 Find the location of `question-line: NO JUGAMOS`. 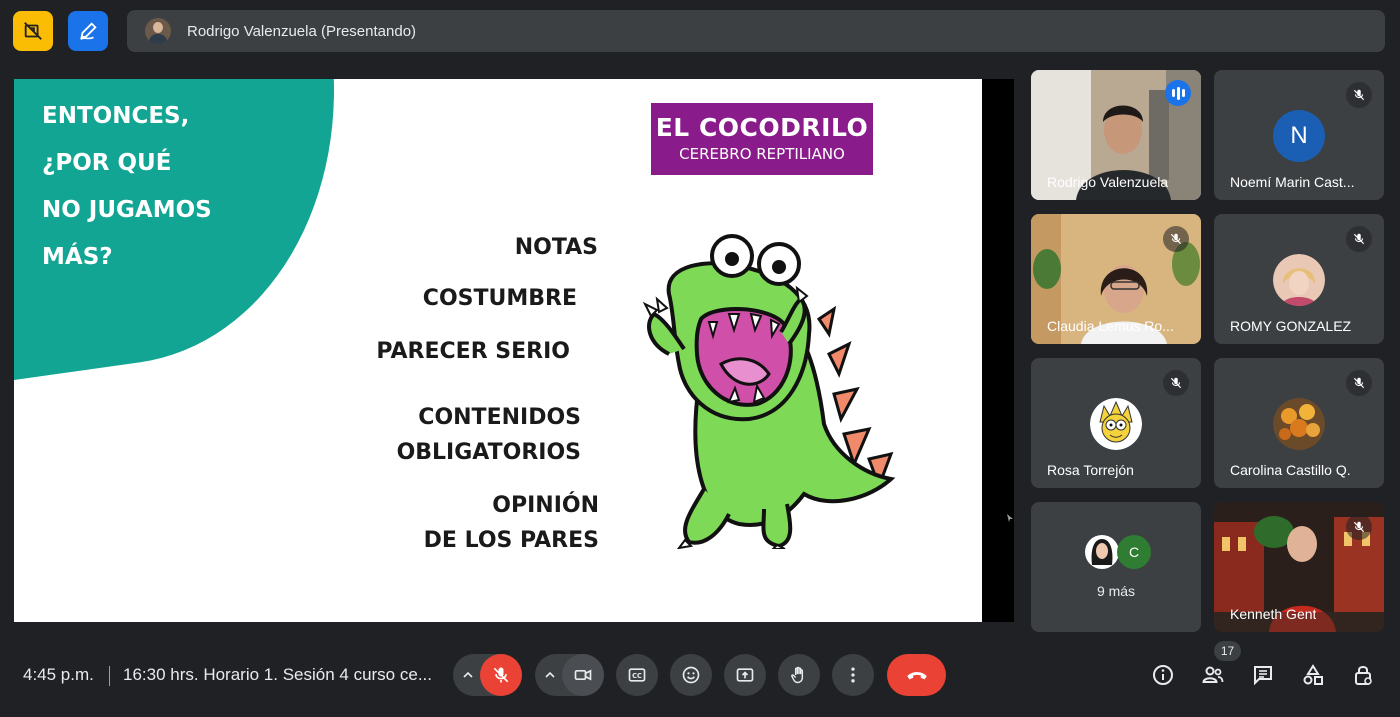

question-line: NO JUGAMOS is located at coordinates (127, 210).